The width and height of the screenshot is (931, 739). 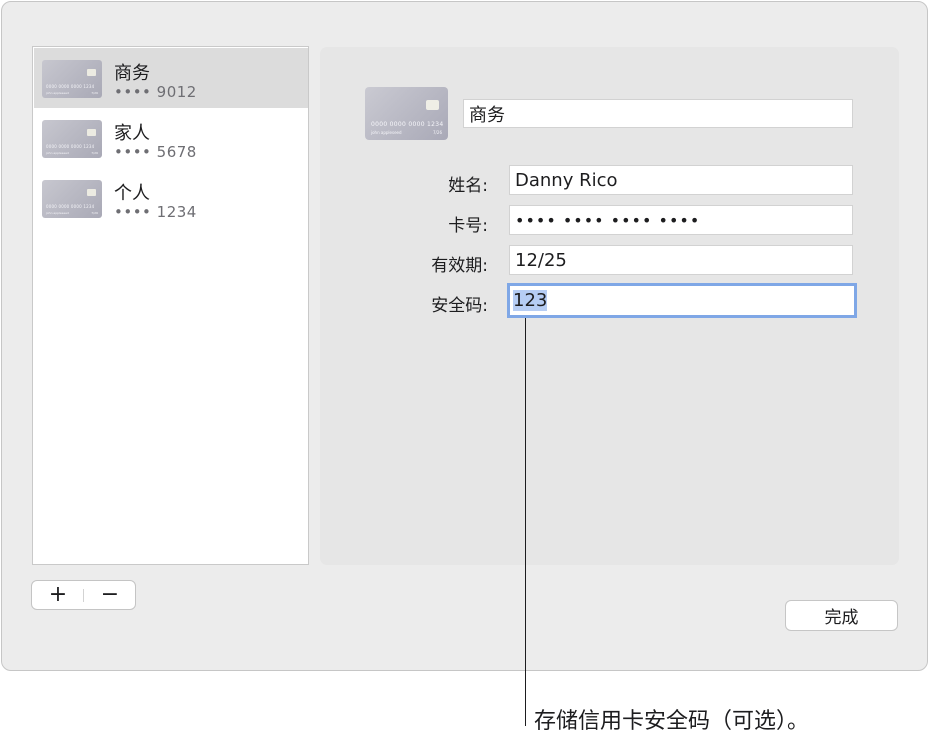 I want to click on done-button: 完成, so click(x=841, y=615).